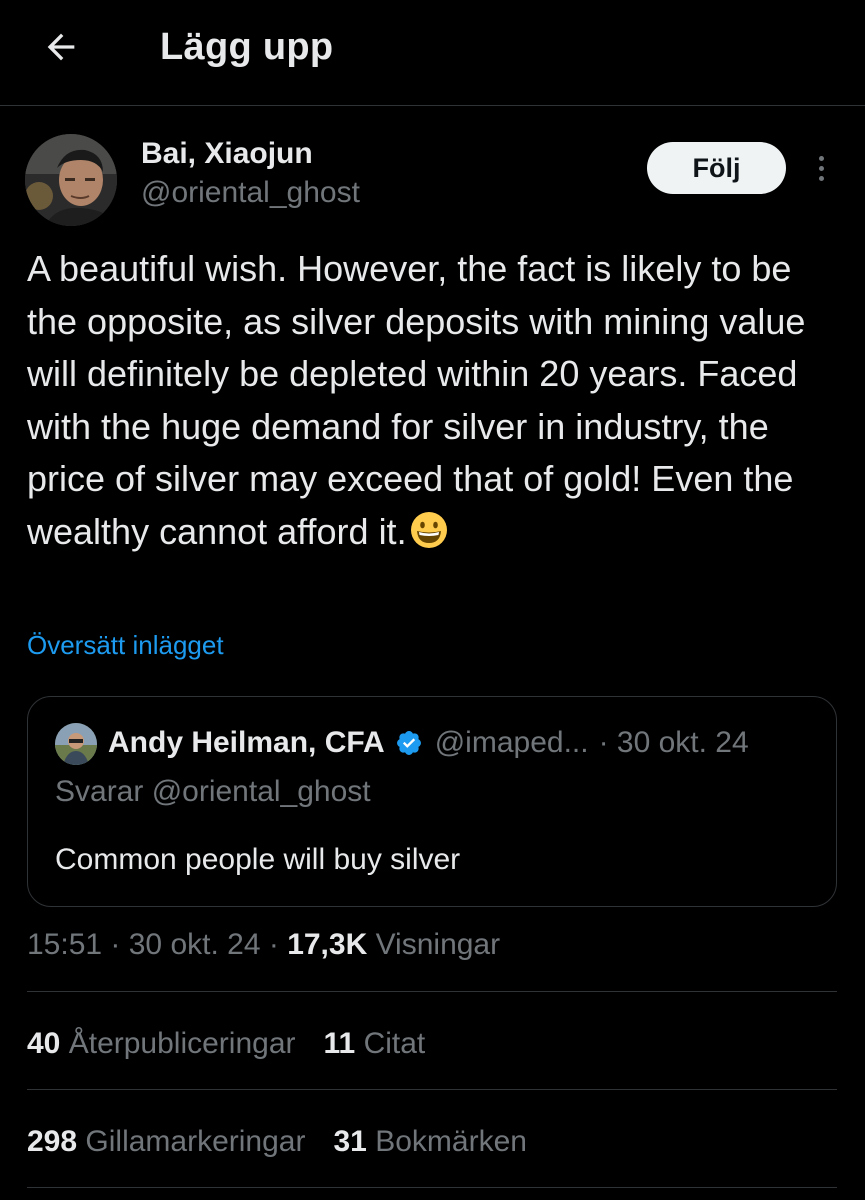 Image resolution: width=865 pixels, height=1200 pixels. I want to click on reposts-label: Återpubliceringar, so click(182, 1043).